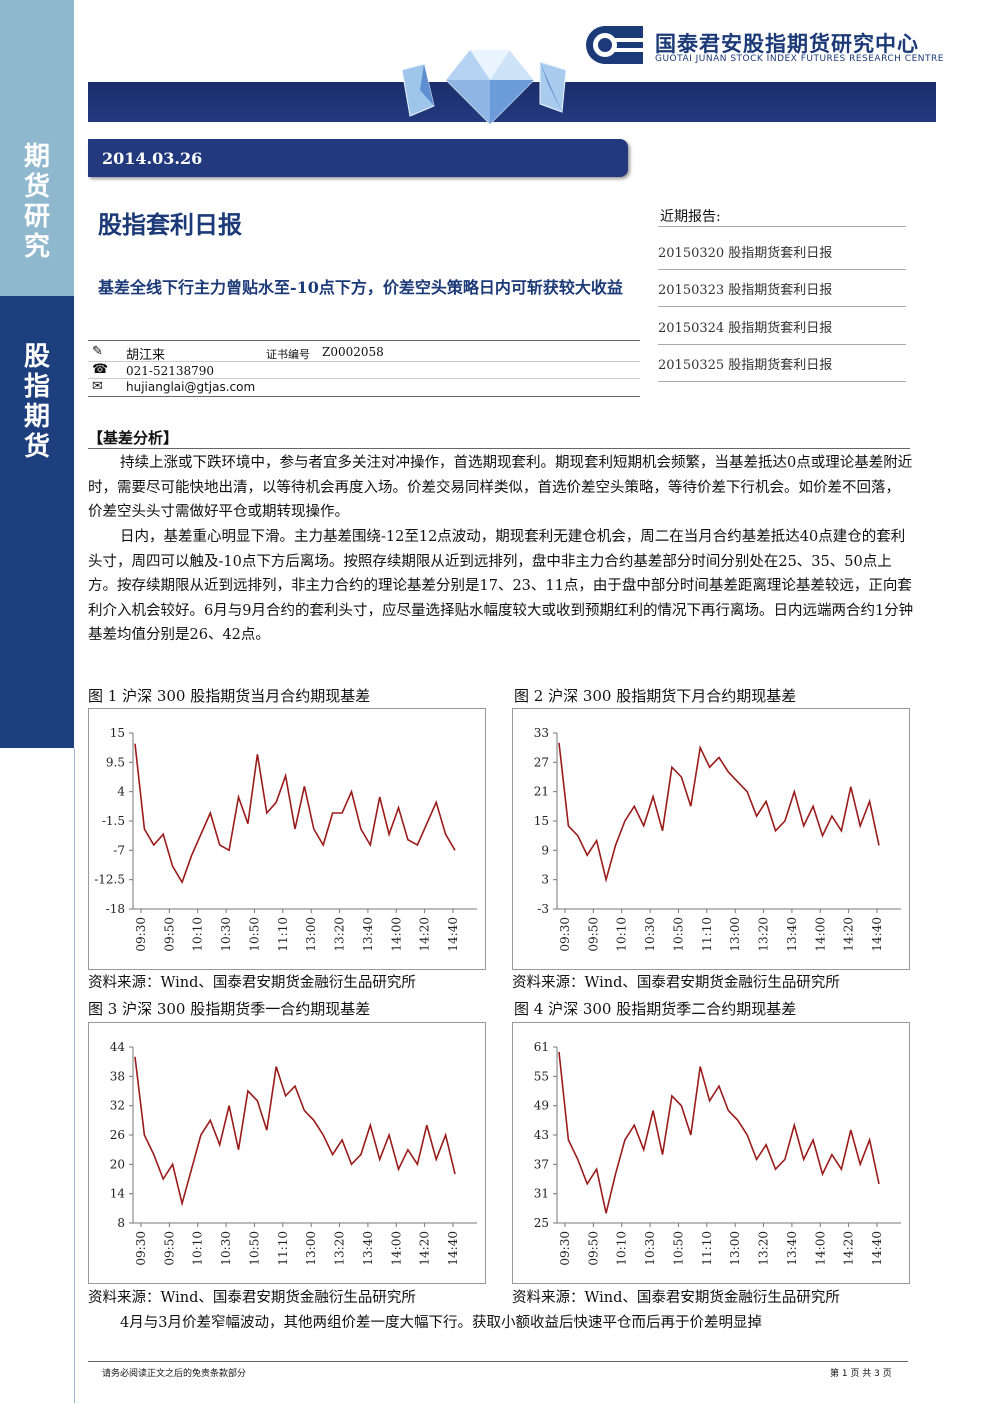  What do you see at coordinates (364, 361) in the screenshot?
I see `author-rule-mid` at bounding box center [364, 361].